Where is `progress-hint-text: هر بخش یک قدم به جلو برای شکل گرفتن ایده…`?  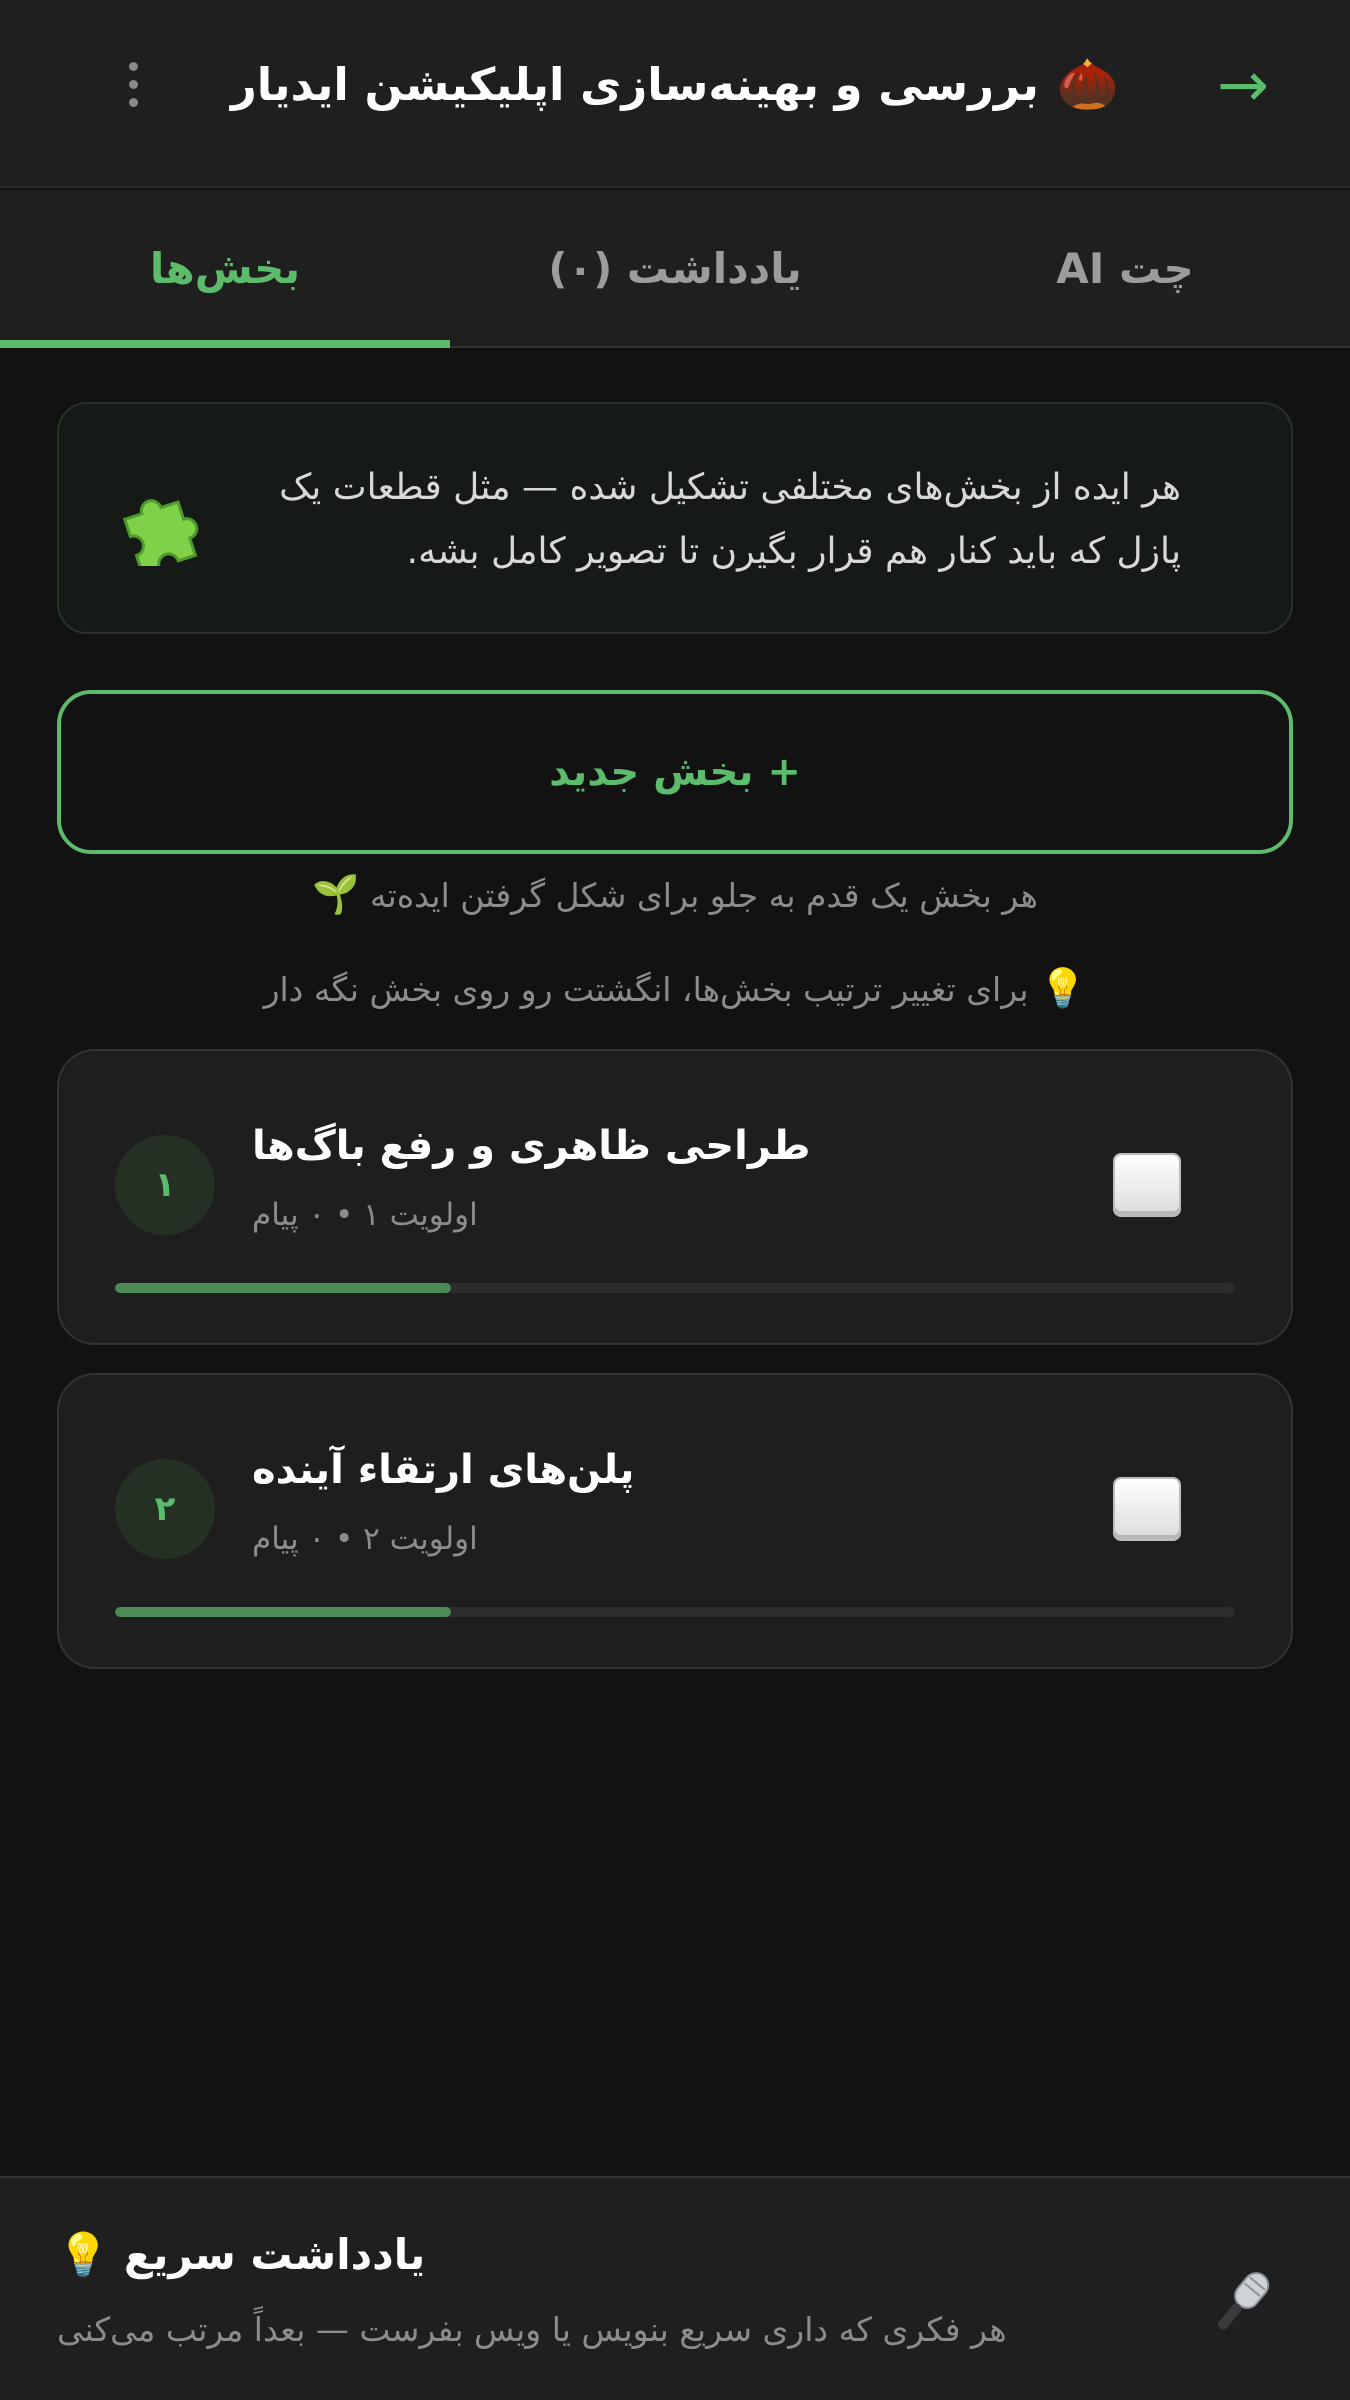
progress-hint-text: هر بخش یک قدم به جلو برای شکل گرفتن ایده… is located at coordinates (703, 895).